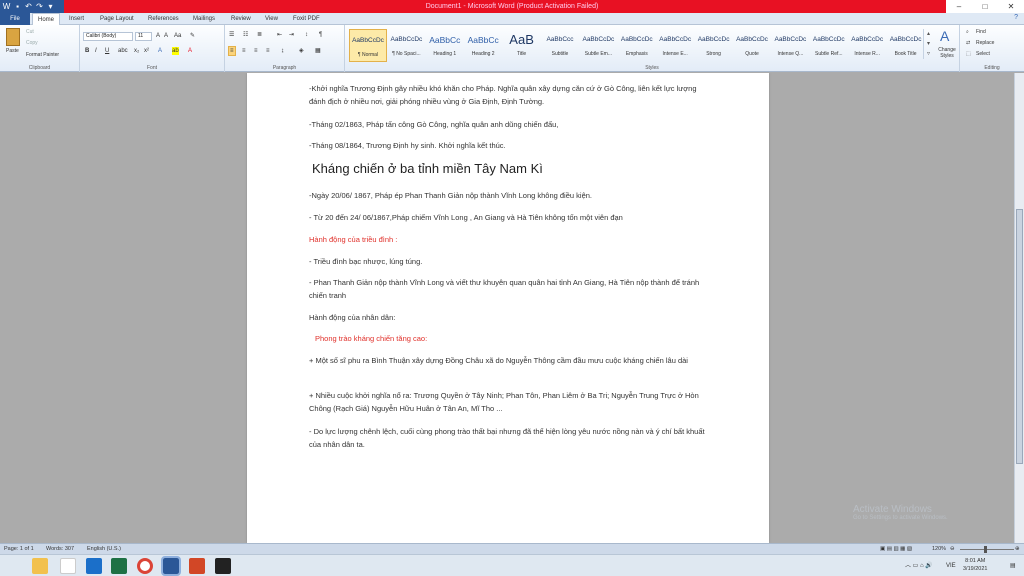 The height and width of the screenshot is (576, 1024). Describe the element at coordinates (919, 565) in the screenshot. I see `tray-icons: ︿ ▭ ⌂ 🔊` at that location.